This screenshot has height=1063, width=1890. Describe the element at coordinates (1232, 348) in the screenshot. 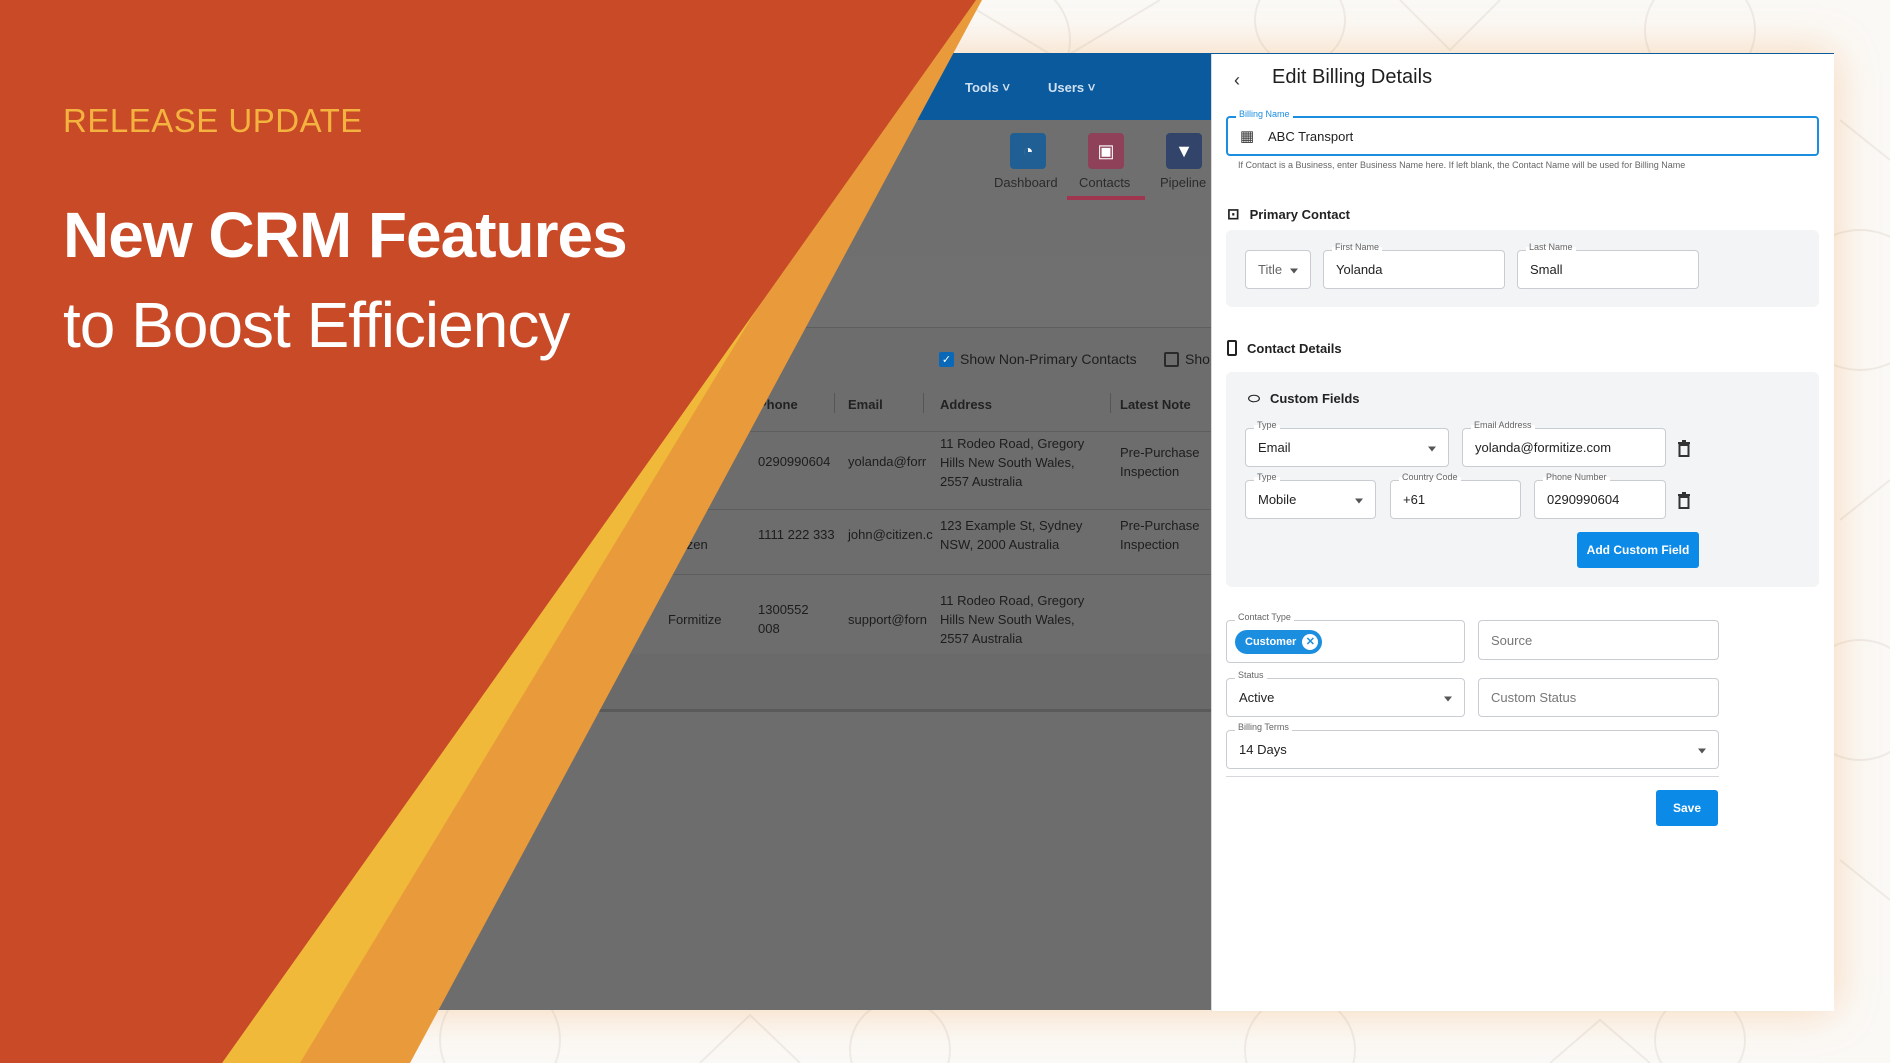

I see `mobile-phone-icon` at that location.